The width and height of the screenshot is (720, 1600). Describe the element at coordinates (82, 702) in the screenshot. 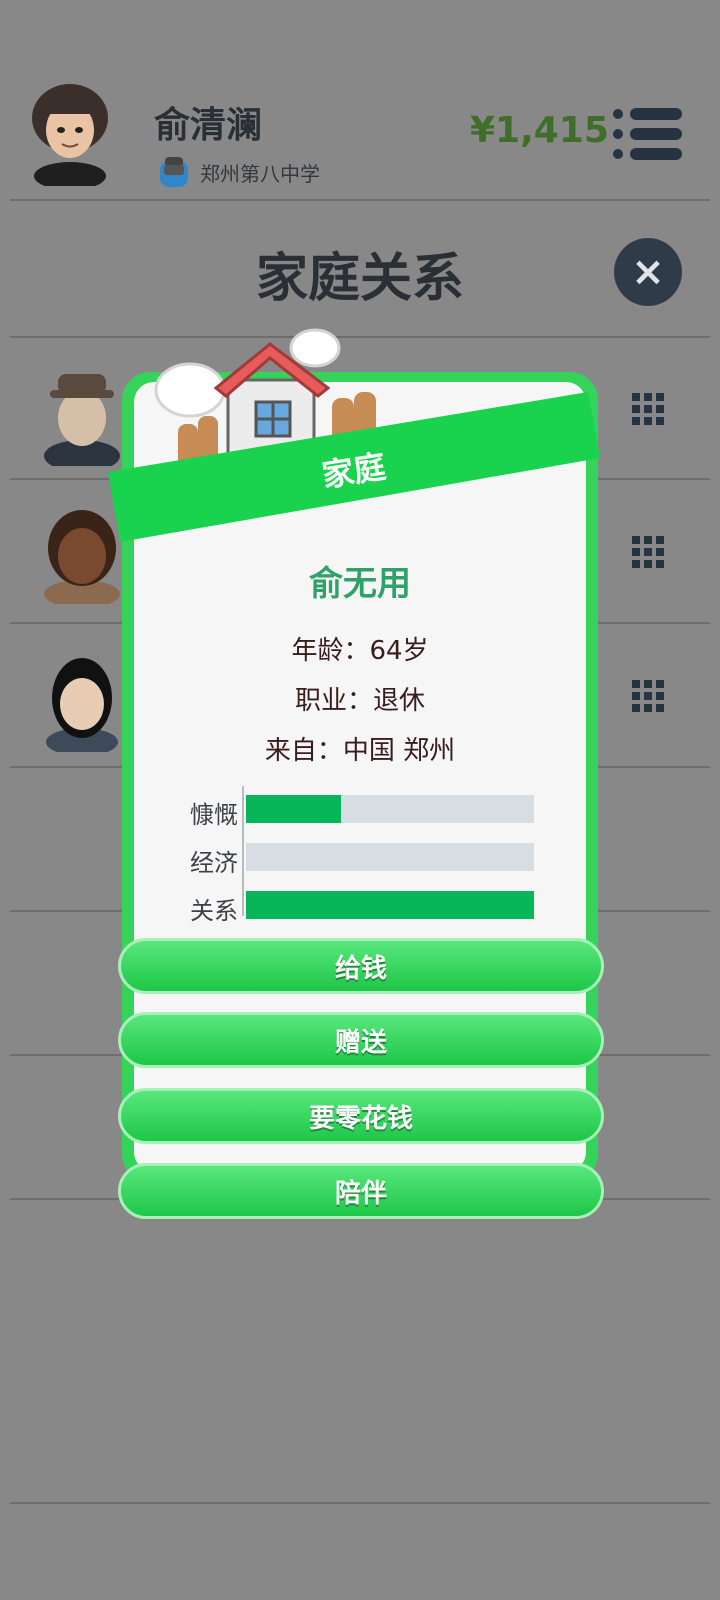

I see `family-member-avatar` at that location.